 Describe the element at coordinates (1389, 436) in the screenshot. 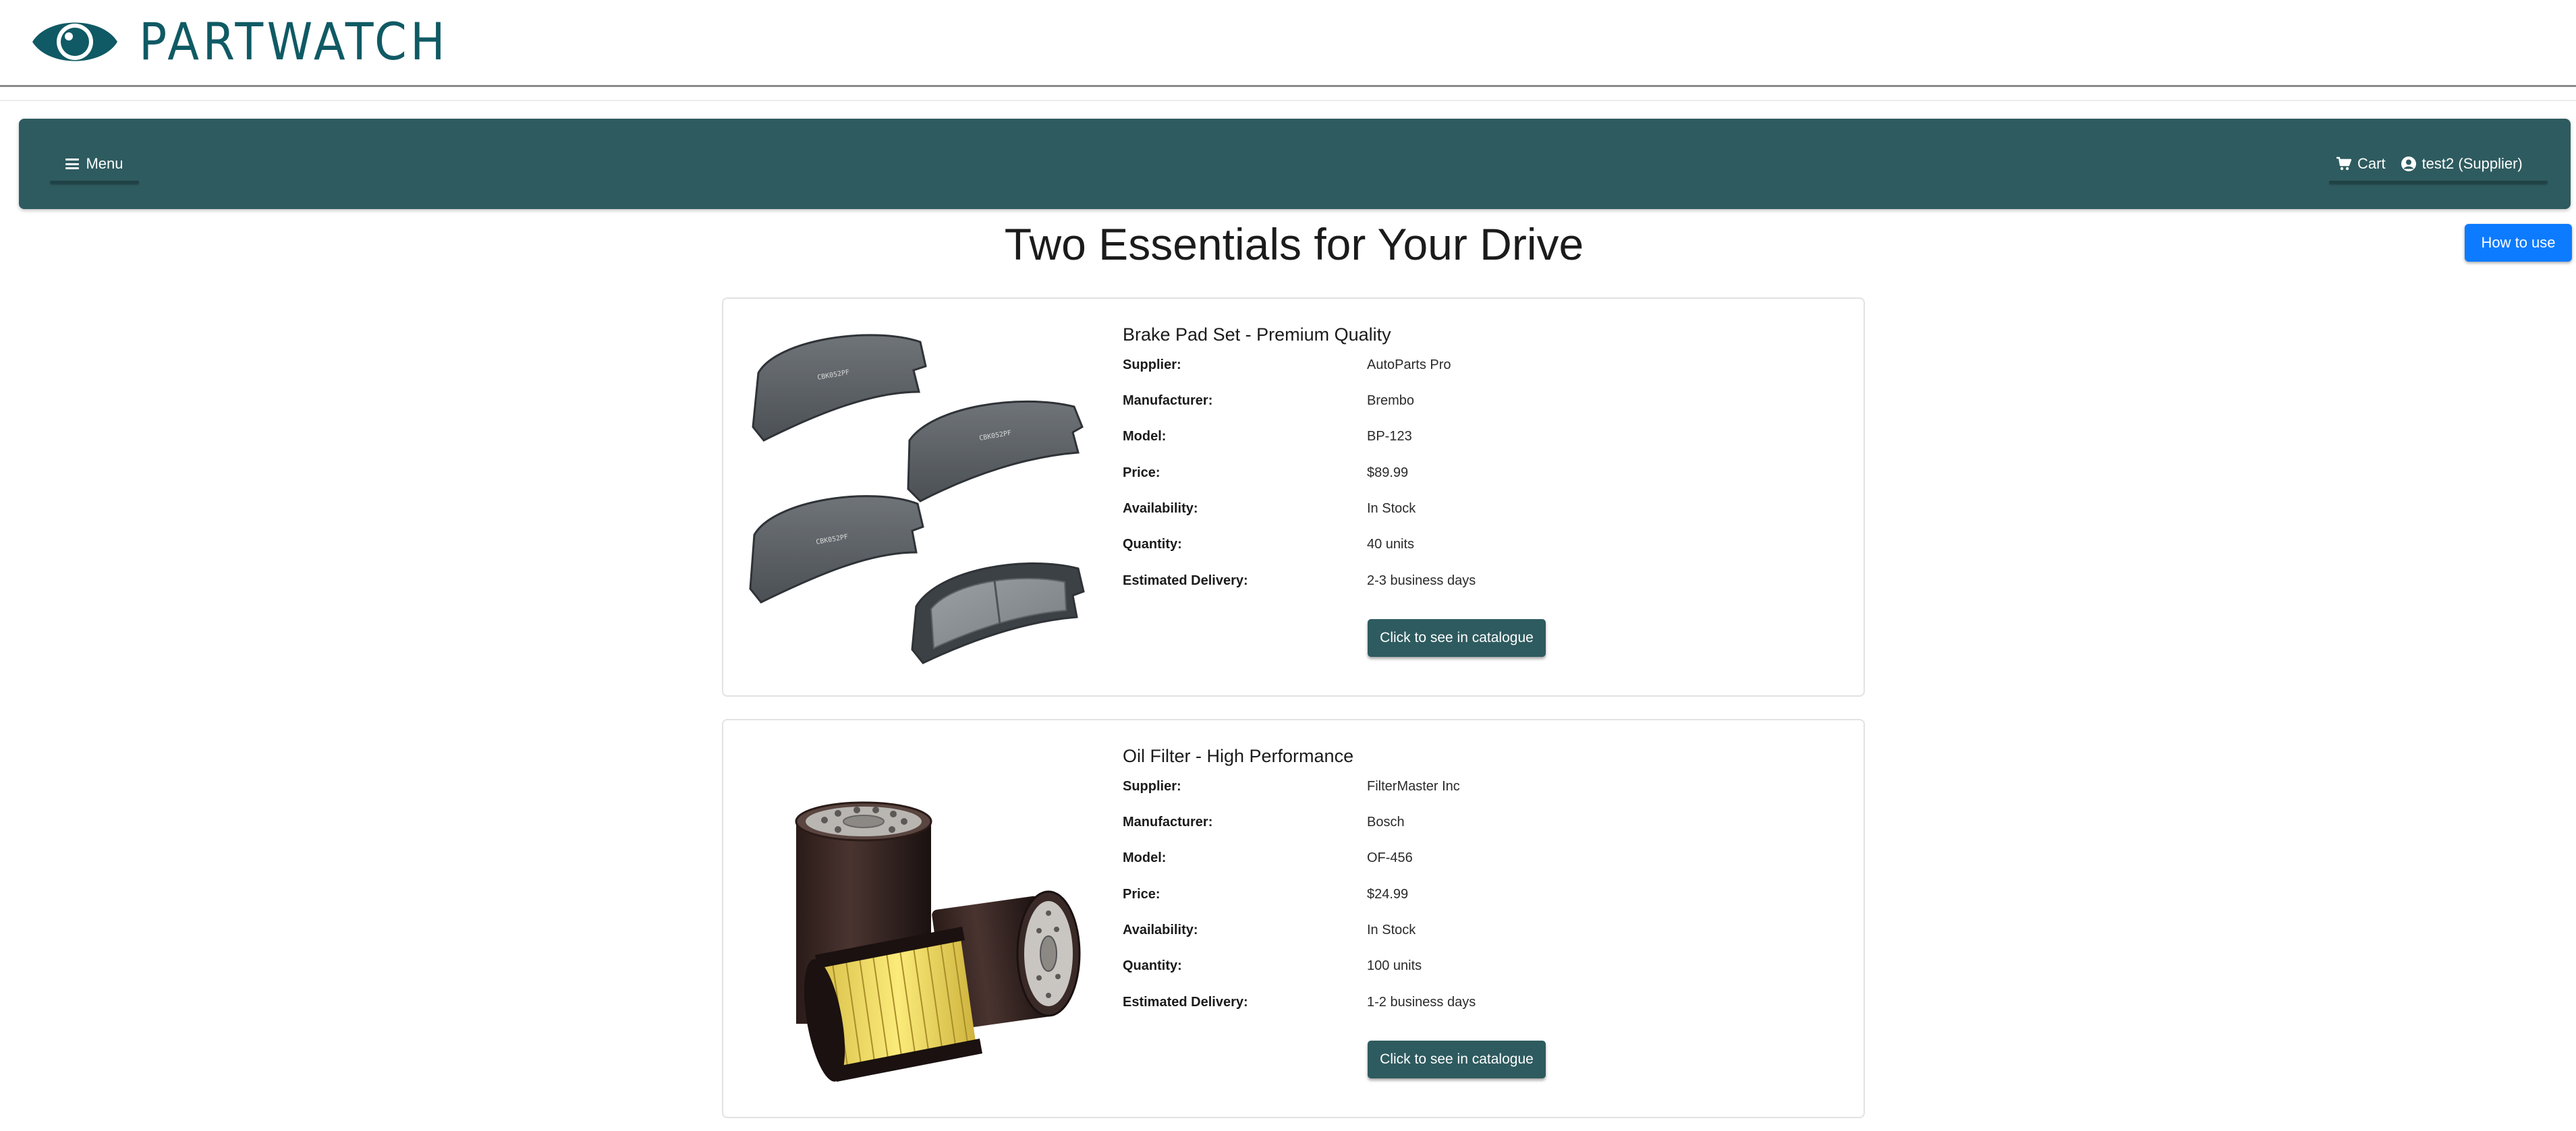

I see `spec-value: BP-123` at that location.